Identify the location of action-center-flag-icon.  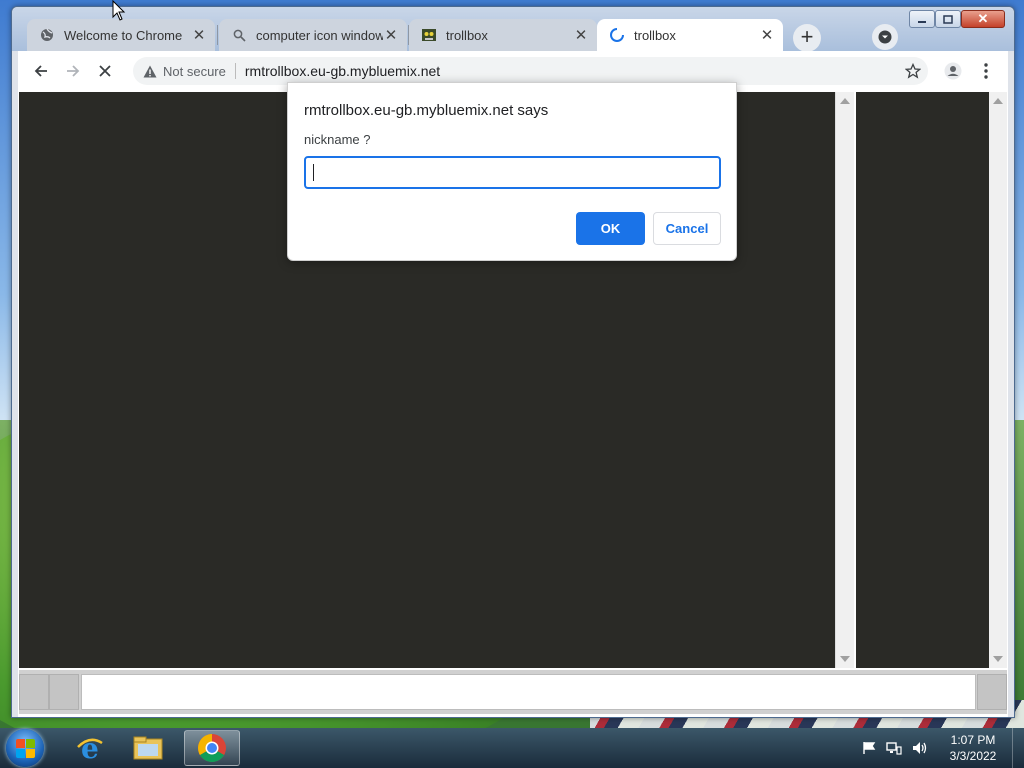
(869, 748).